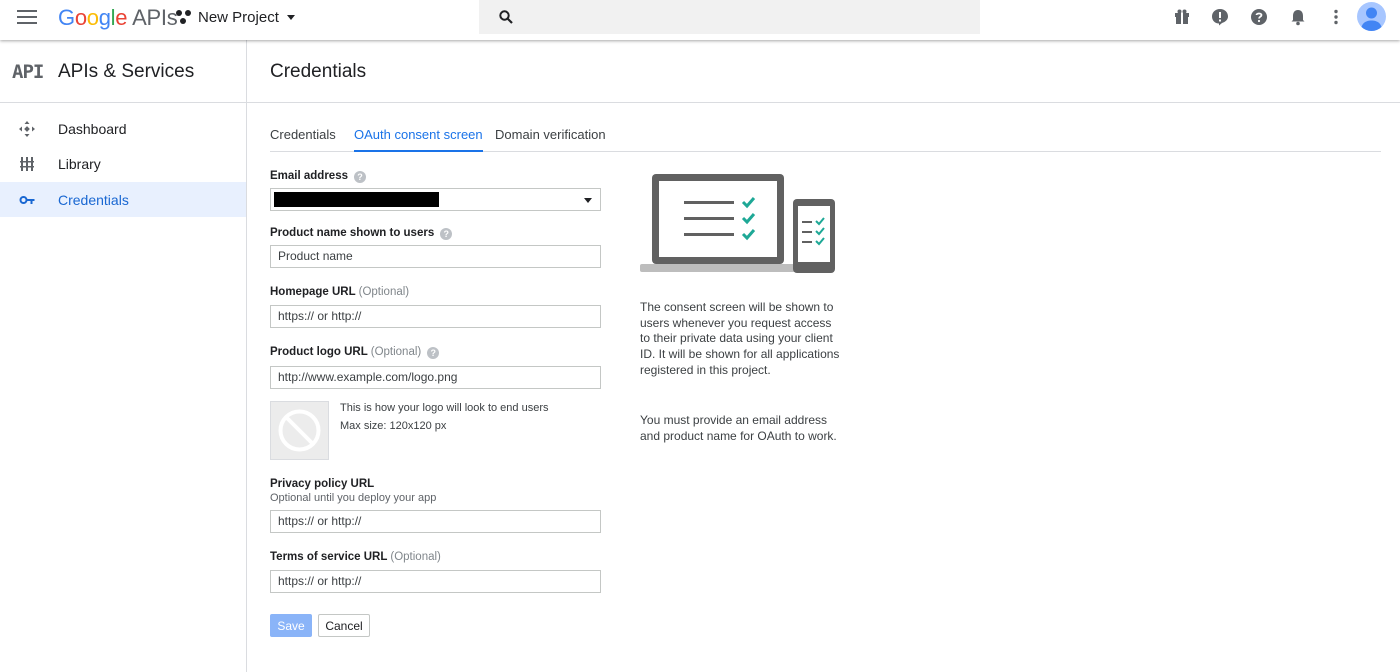 The width and height of the screenshot is (1400, 672). What do you see at coordinates (823, 71) in the screenshot?
I see `page-header: Credentials` at bounding box center [823, 71].